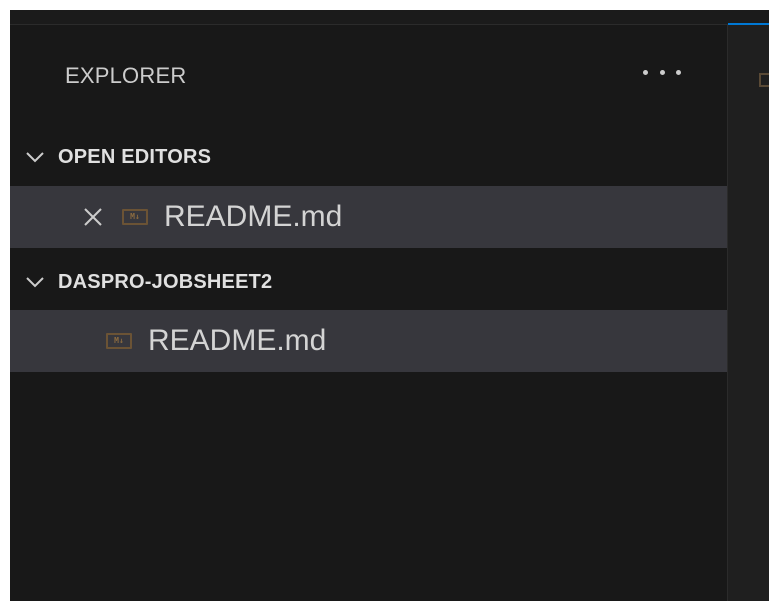 This screenshot has width=769, height=601. What do you see at coordinates (748, 312) in the screenshot?
I see `editor-area` at bounding box center [748, 312].